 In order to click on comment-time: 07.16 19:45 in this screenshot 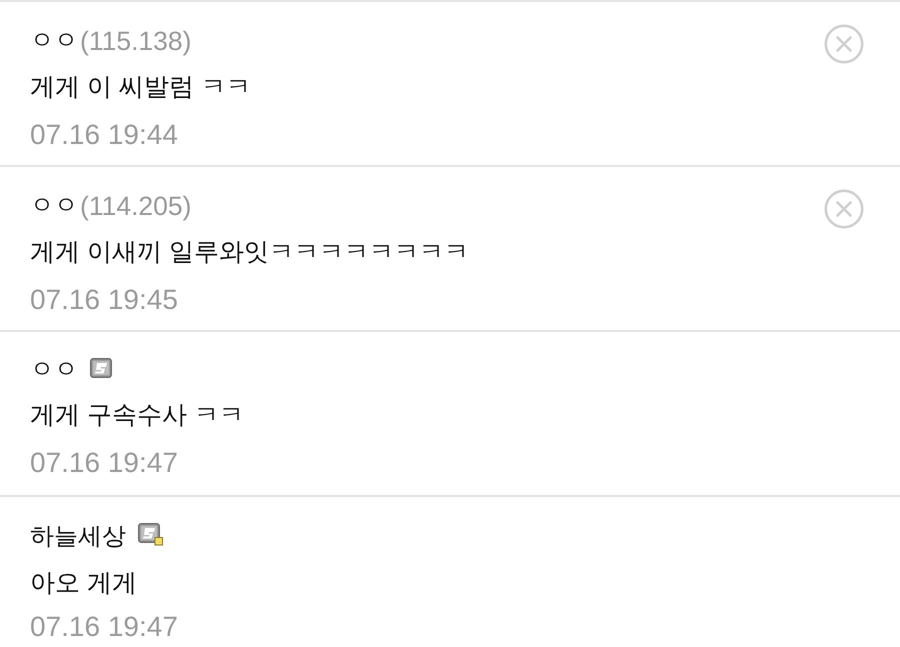, I will do `click(104, 300)`.